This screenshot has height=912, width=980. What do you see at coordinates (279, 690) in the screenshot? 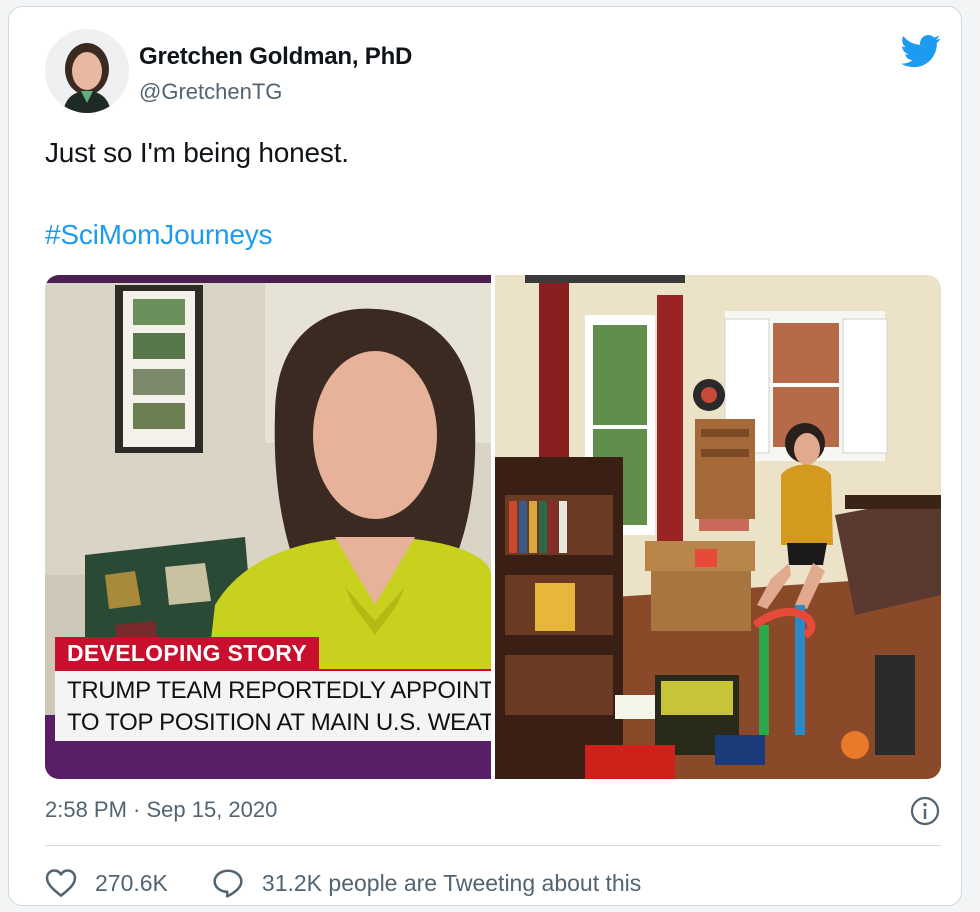
I see `chyron-line-1: TRUMP TEAM REPORTEDLY APPOINTS C` at bounding box center [279, 690].